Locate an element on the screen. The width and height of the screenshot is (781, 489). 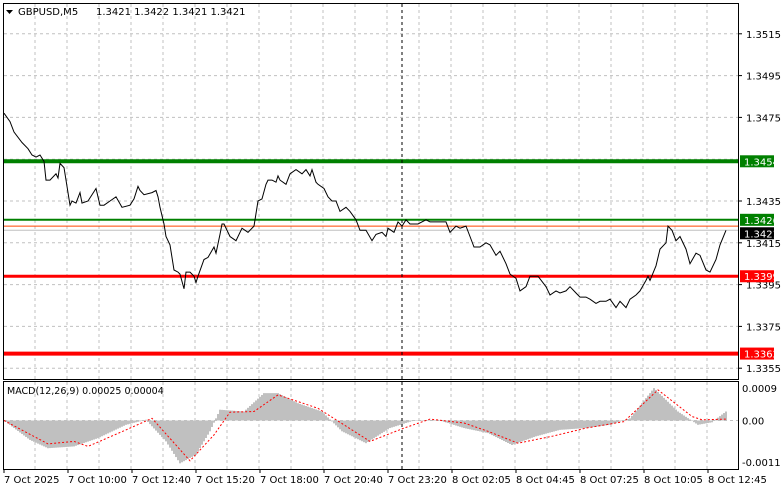
macd-header: MACD(12,26,9) 0.00025 0.00004 is located at coordinates (85, 391).